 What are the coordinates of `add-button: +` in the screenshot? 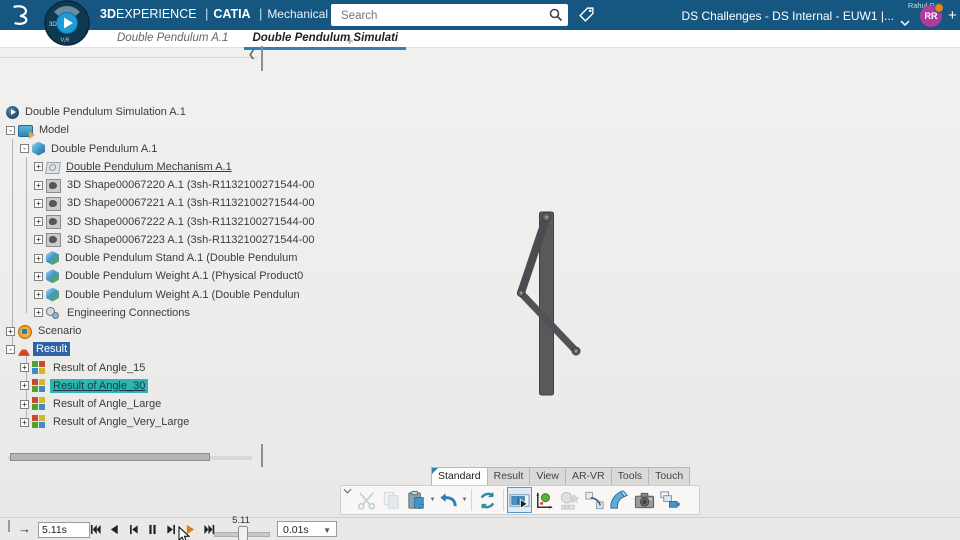 It's located at (954, 15).